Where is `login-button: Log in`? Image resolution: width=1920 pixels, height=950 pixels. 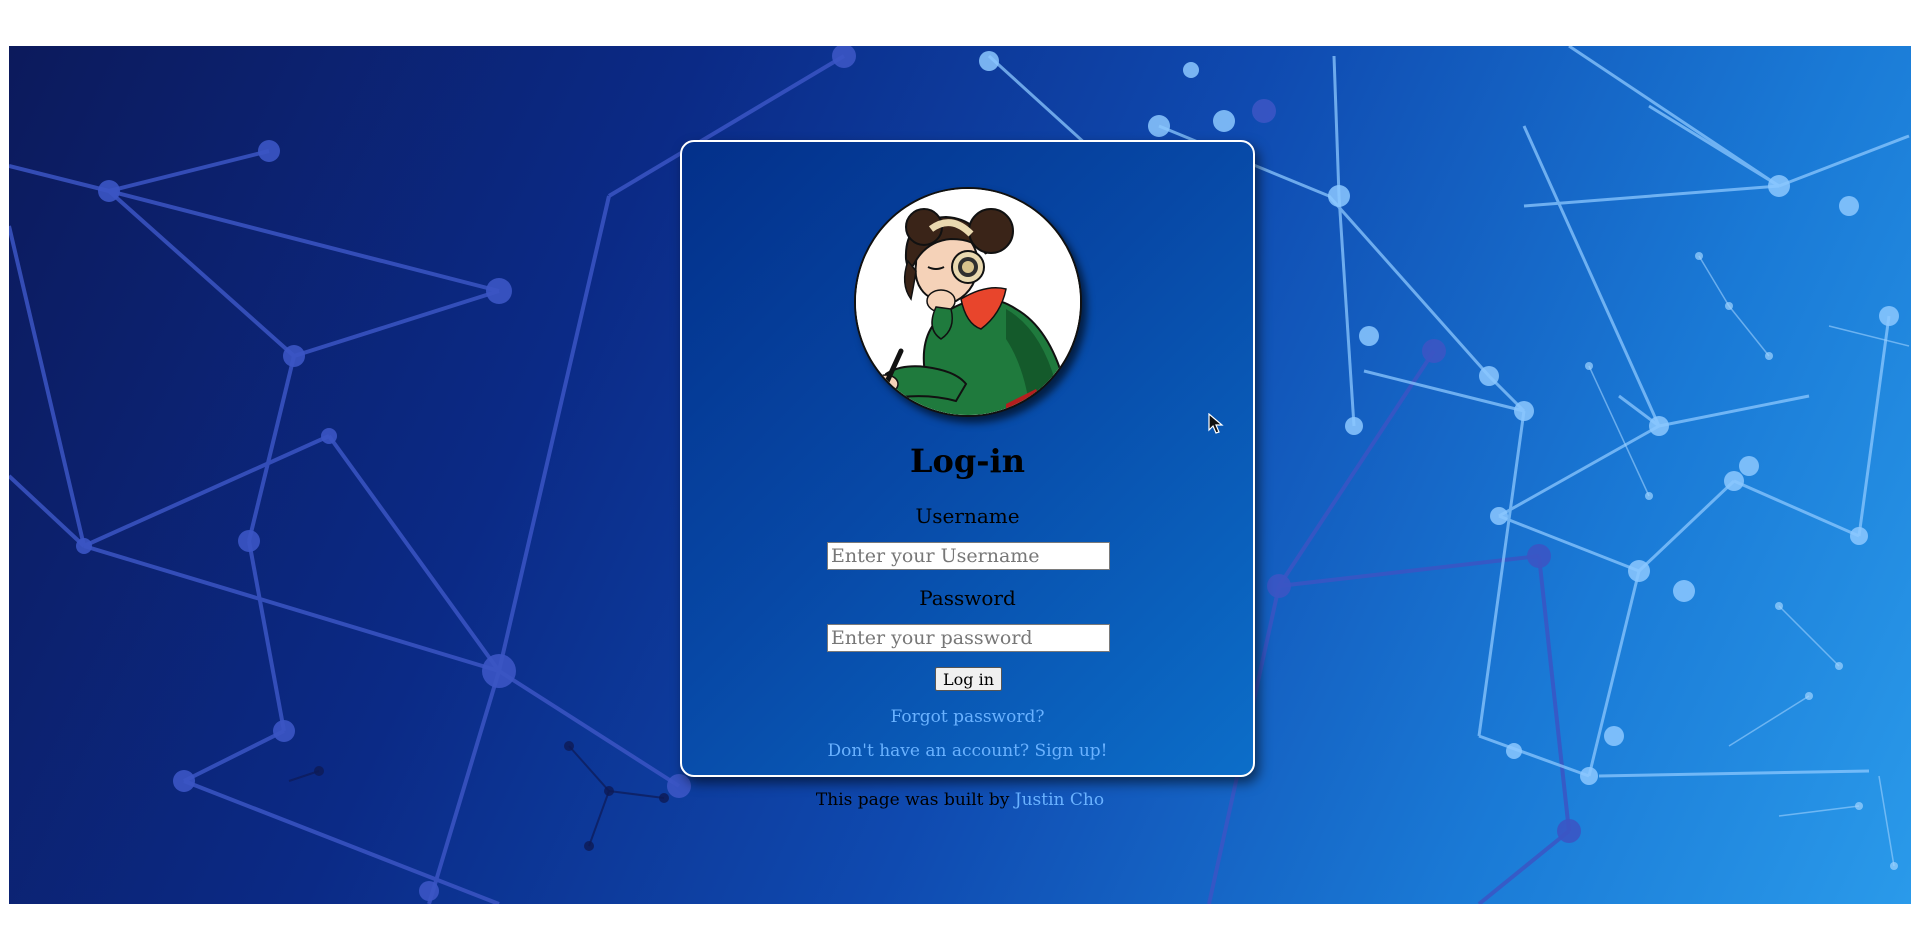 login-button: Log in is located at coordinates (968, 679).